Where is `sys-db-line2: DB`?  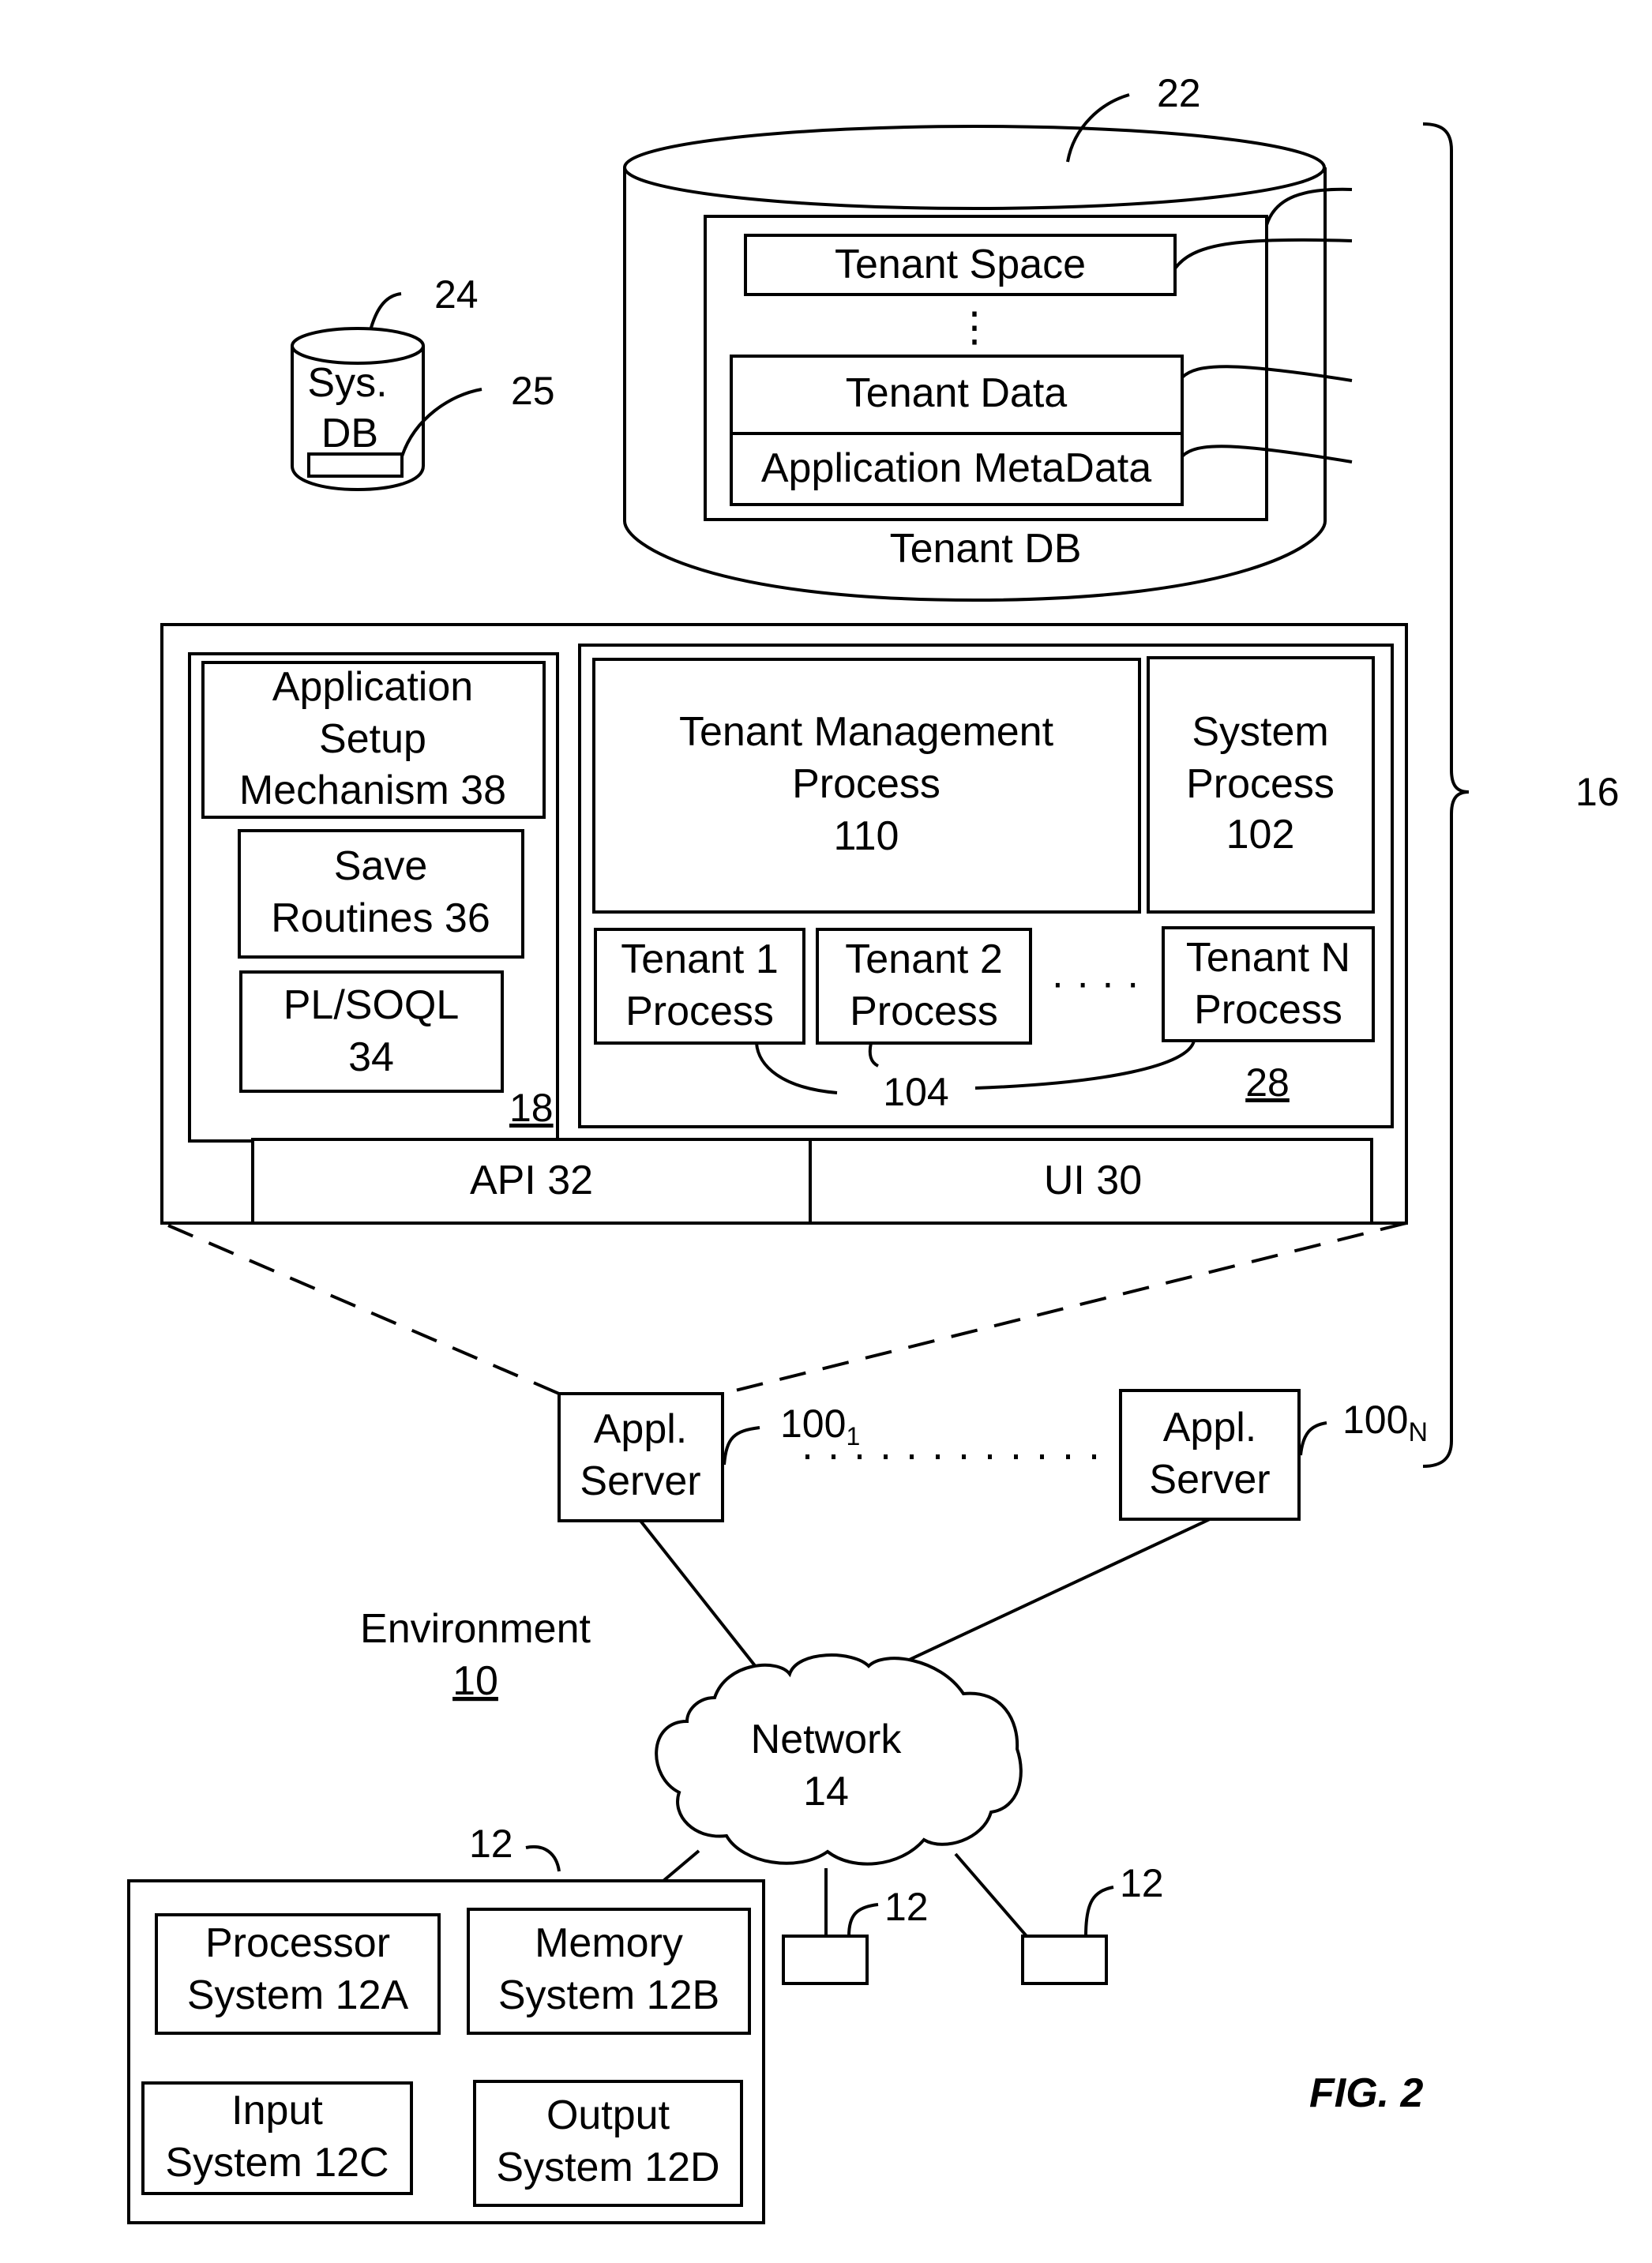 sys-db-line2: DB is located at coordinates (349, 433).